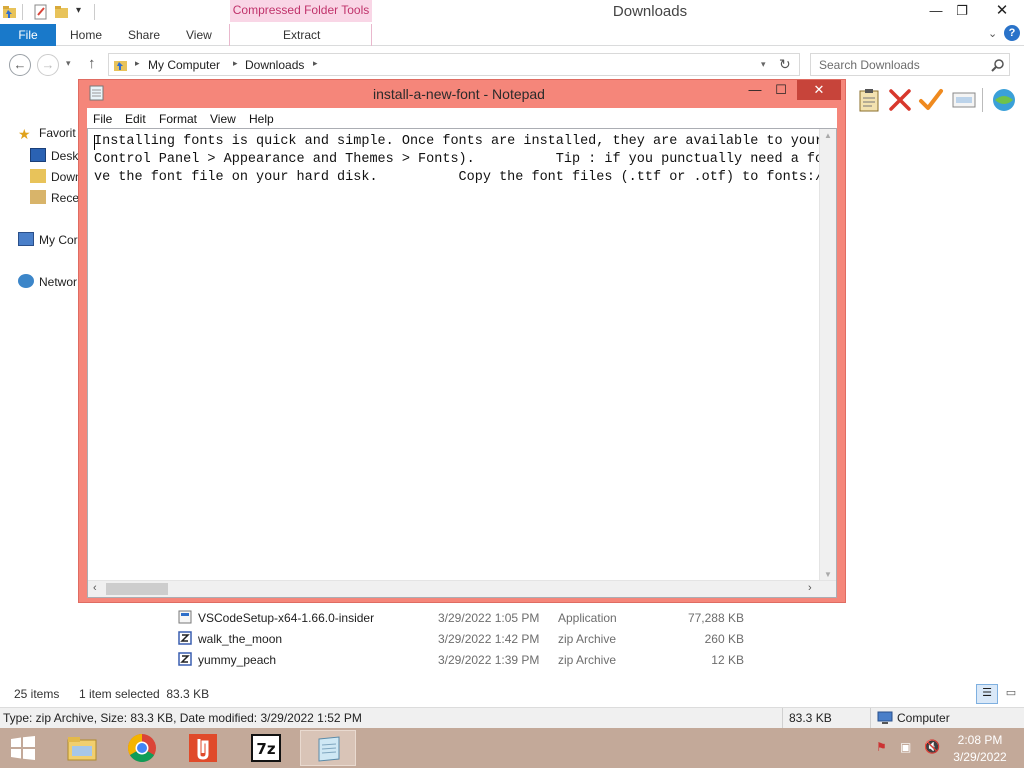 The width and height of the screenshot is (1024, 768). What do you see at coordinates (724, 639) in the screenshot?
I see `file-size: 260 KB` at bounding box center [724, 639].